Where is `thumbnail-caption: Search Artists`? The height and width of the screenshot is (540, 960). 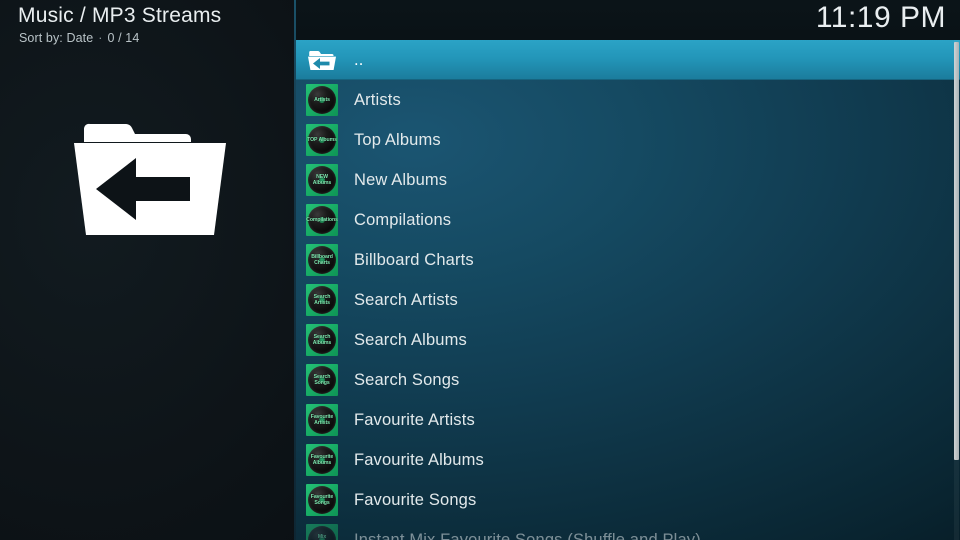
thumbnail-caption: Search Artists is located at coordinates (322, 300).